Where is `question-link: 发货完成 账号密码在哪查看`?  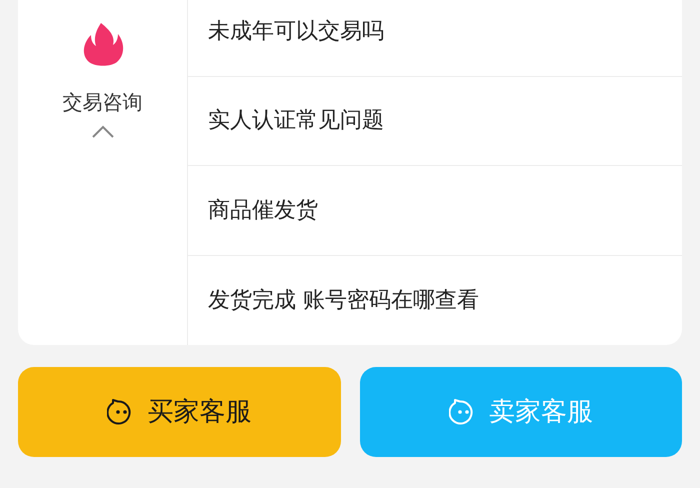
question-link: 发货完成 账号密码在哪查看 is located at coordinates (343, 300).